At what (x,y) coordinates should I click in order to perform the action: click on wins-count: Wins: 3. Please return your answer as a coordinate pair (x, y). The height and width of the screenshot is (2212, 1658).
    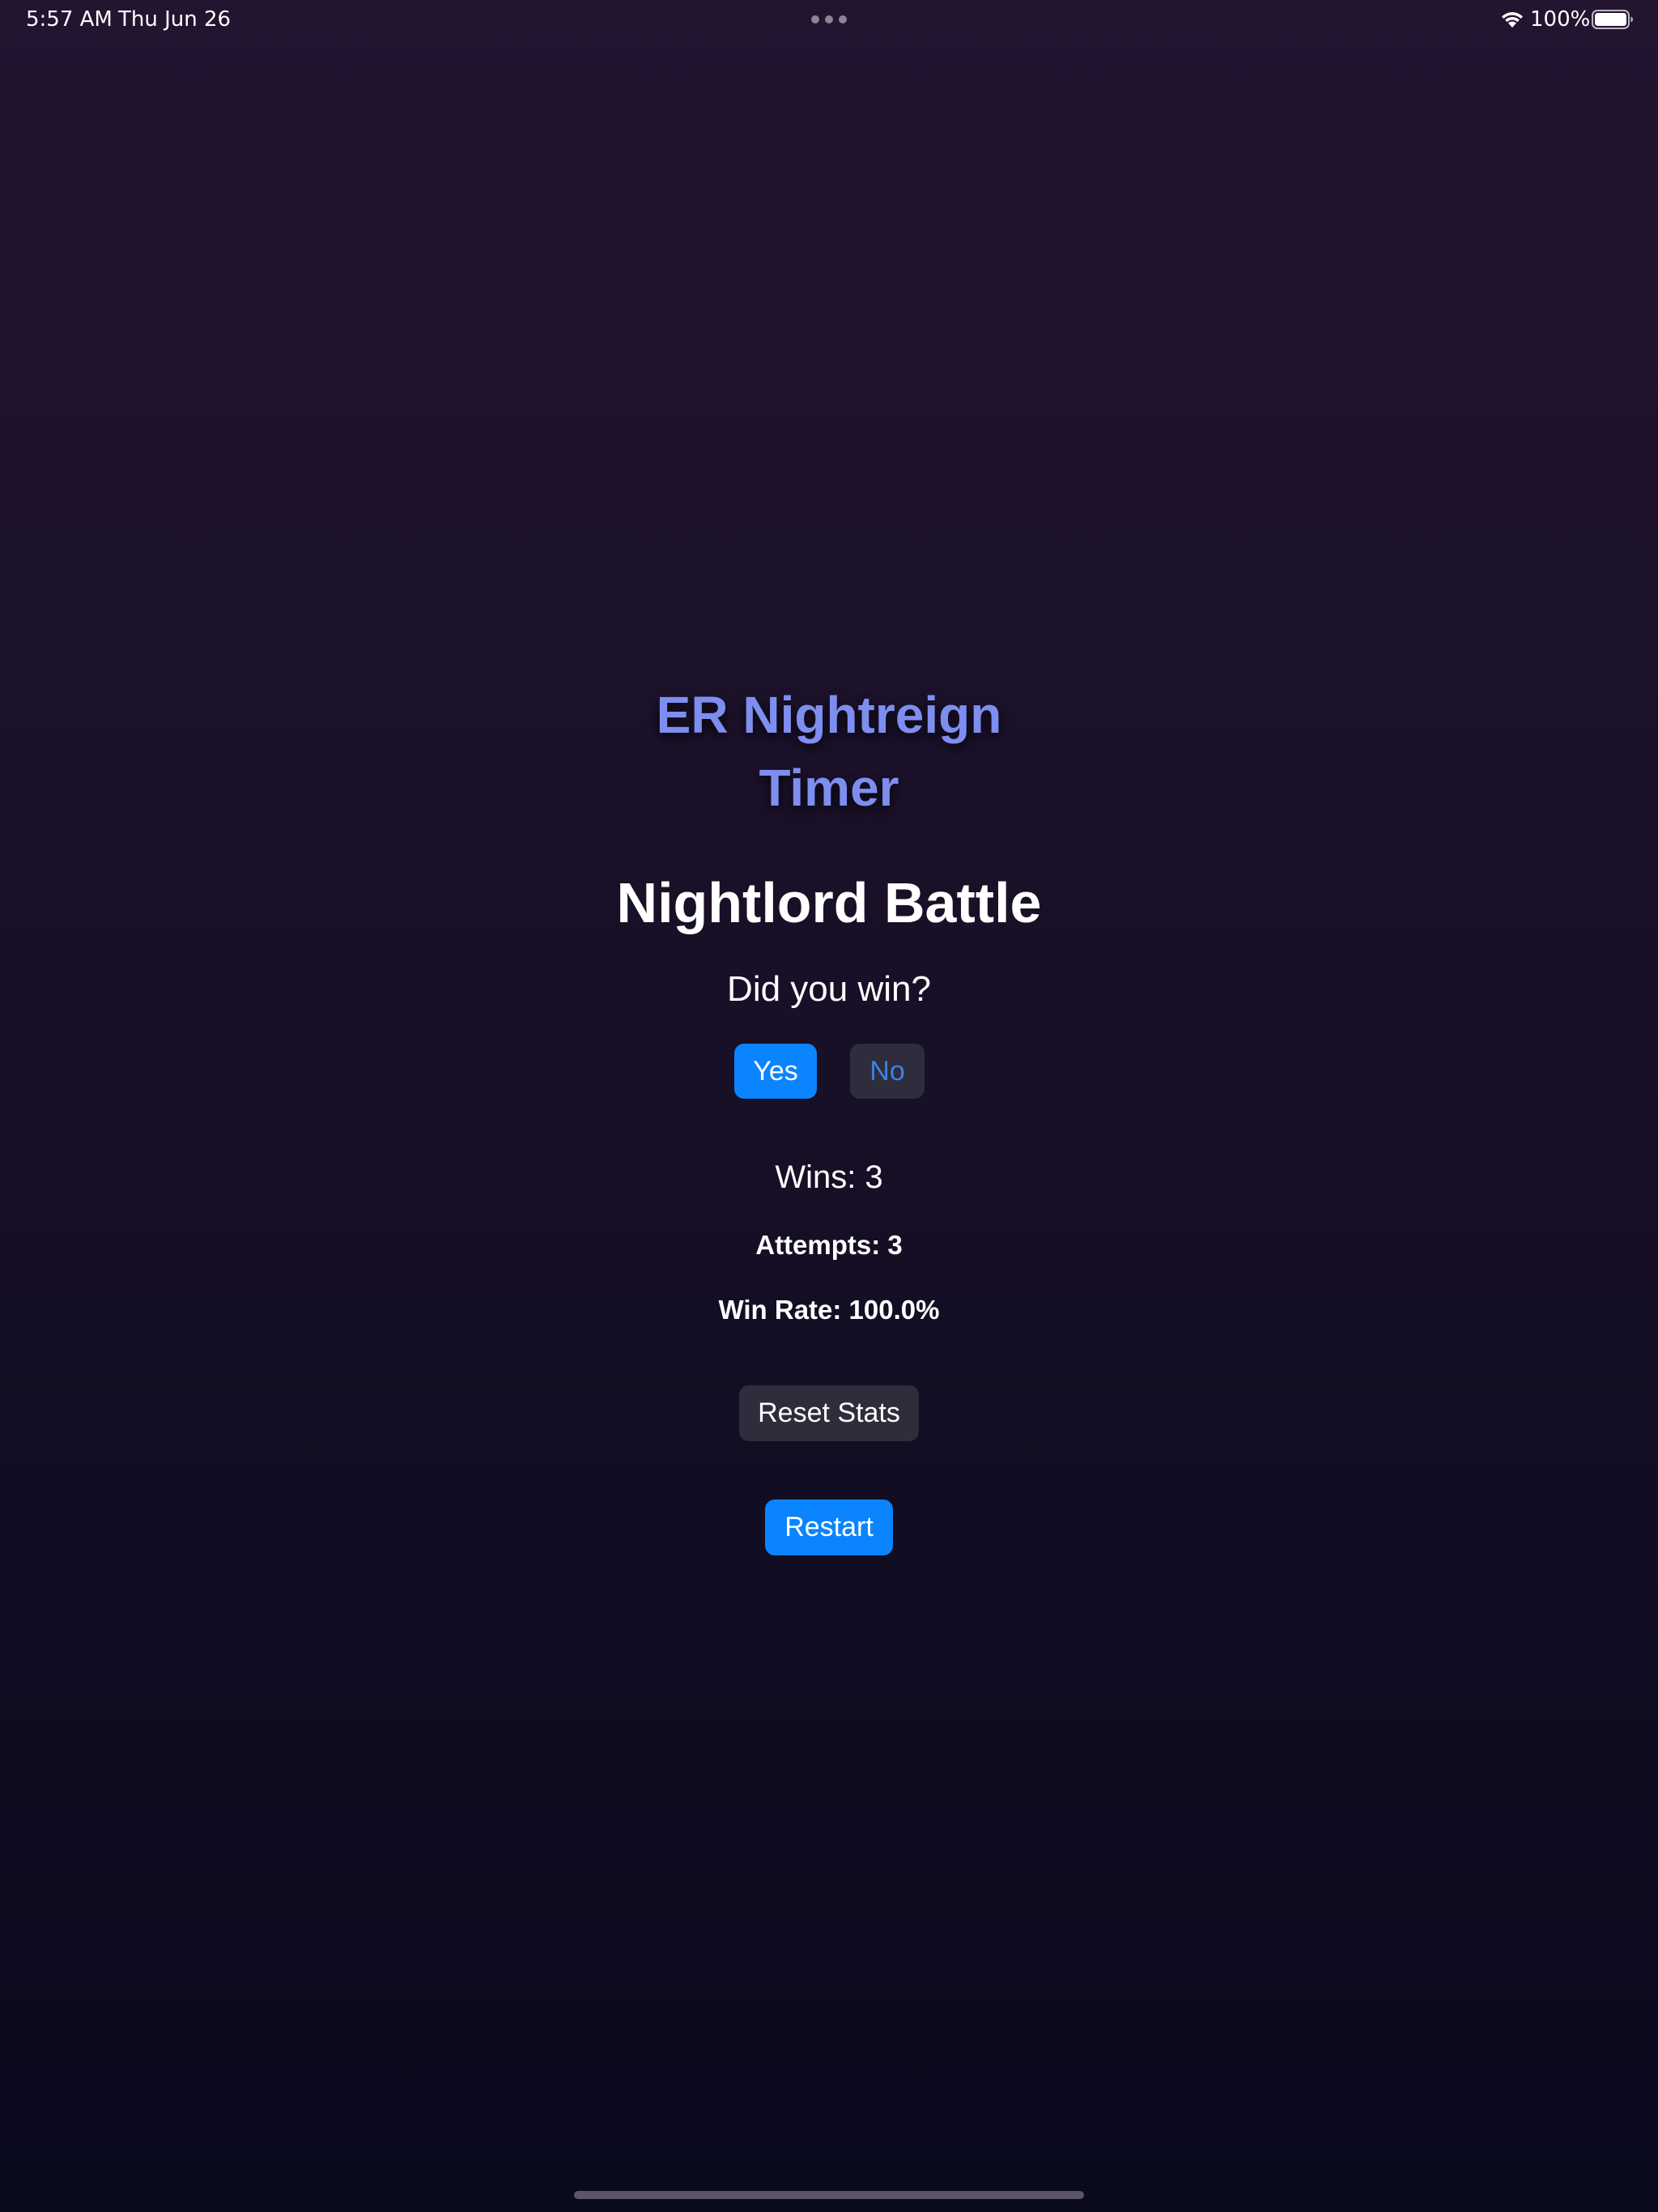
    Looking at the image, I should click on (829, 1177).